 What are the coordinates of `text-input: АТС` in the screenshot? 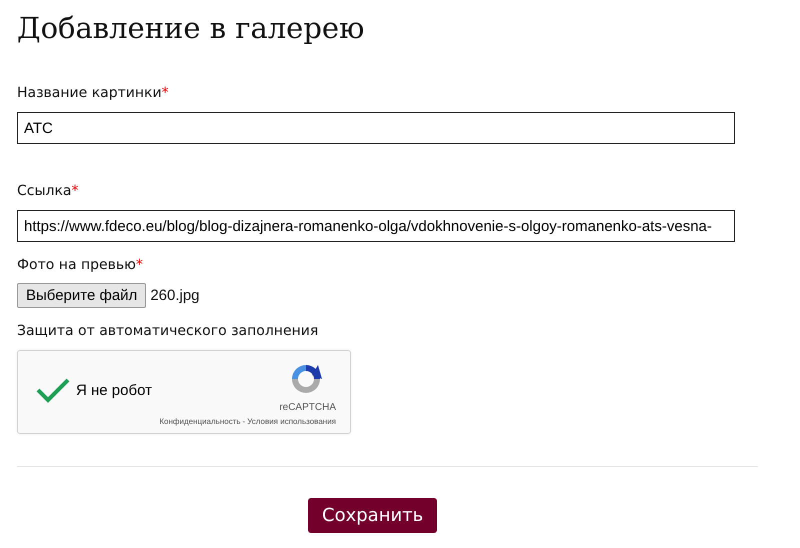 It's located at (376, 128).